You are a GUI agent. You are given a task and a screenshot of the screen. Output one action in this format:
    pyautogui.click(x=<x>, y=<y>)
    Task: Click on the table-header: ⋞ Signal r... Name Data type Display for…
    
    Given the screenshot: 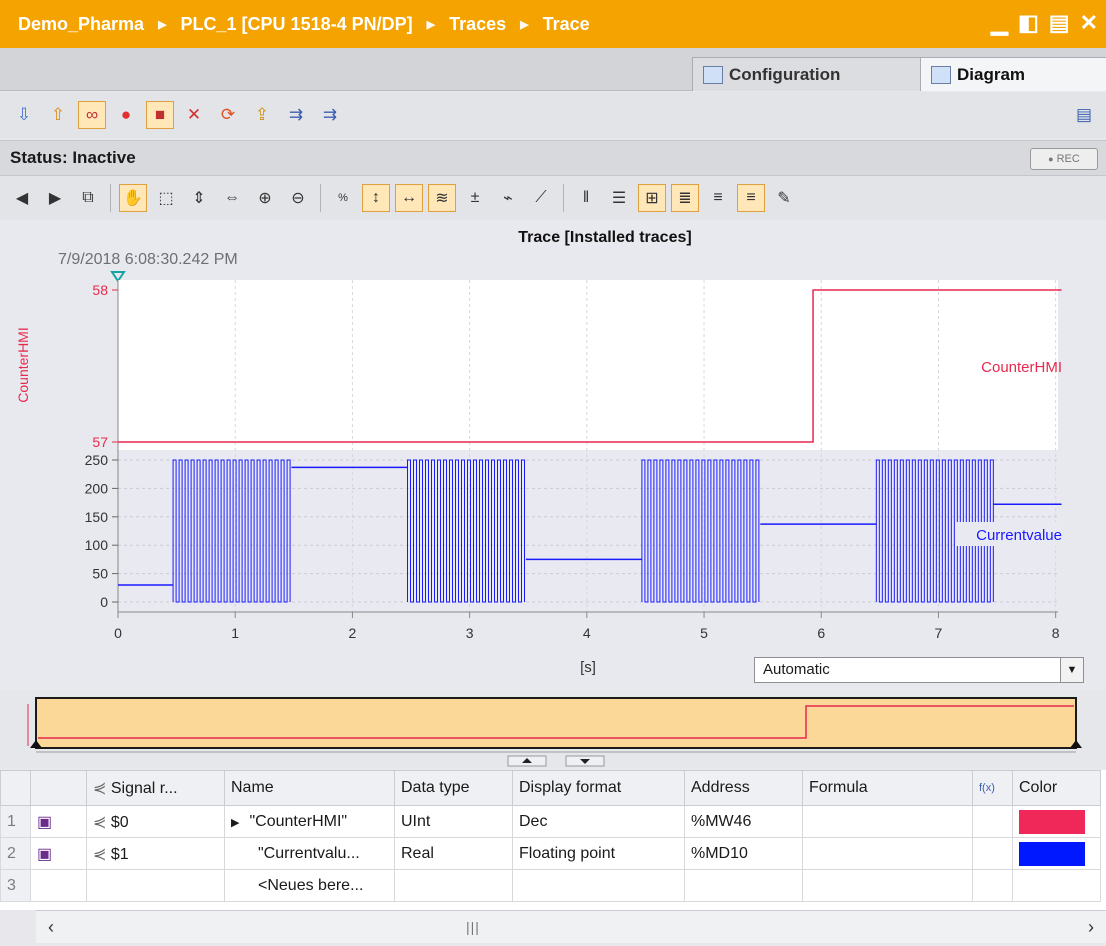 What is the action you would take?
    pyautogui.click(x=550, y=788)
    